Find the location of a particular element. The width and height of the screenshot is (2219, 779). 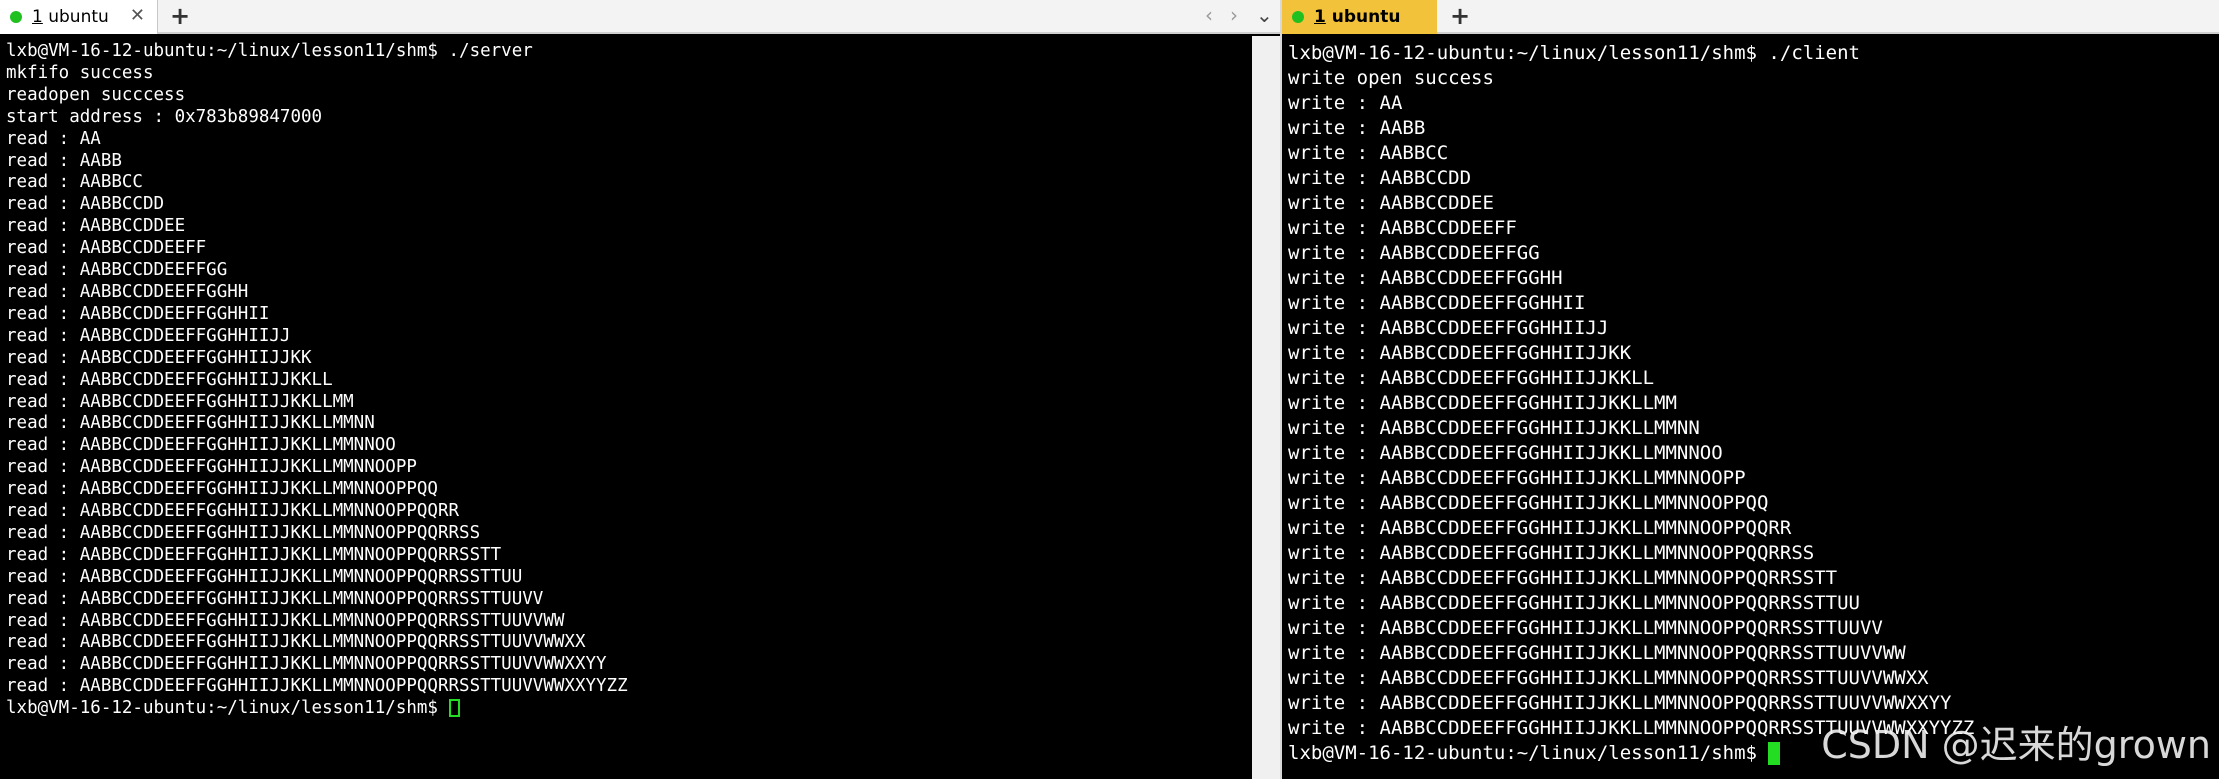

close-tab-icon: ✕ is located at coordinates (137, 15).